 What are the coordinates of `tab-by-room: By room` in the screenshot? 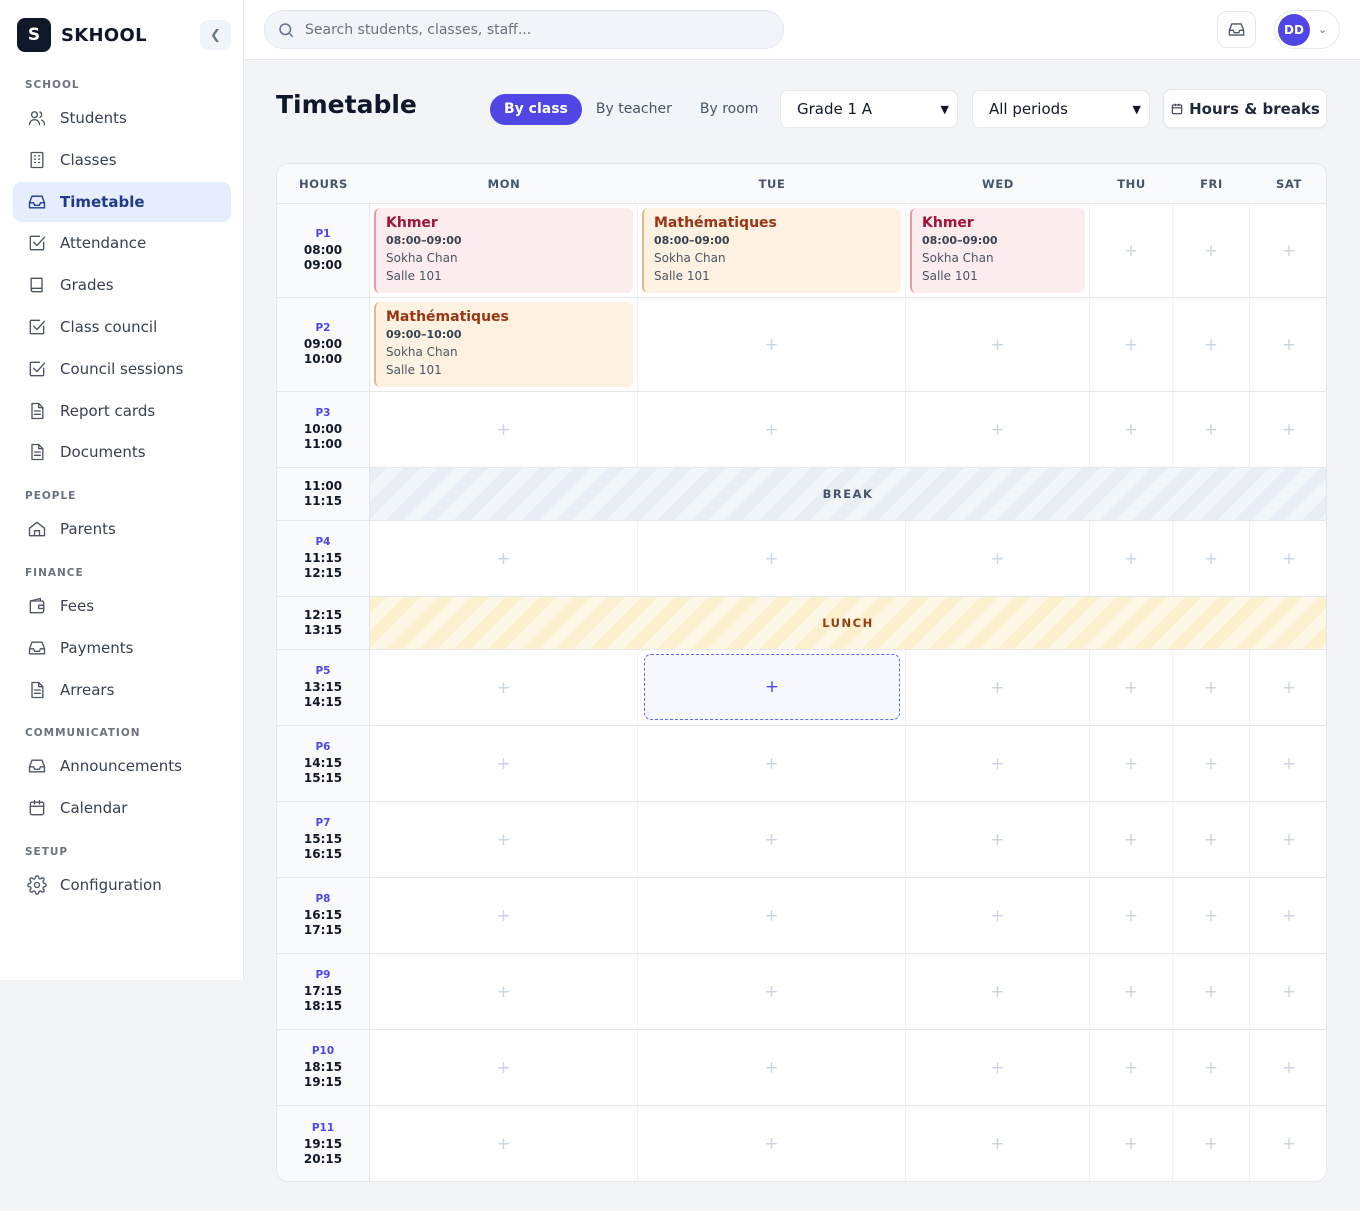 It's located at (729, 109).